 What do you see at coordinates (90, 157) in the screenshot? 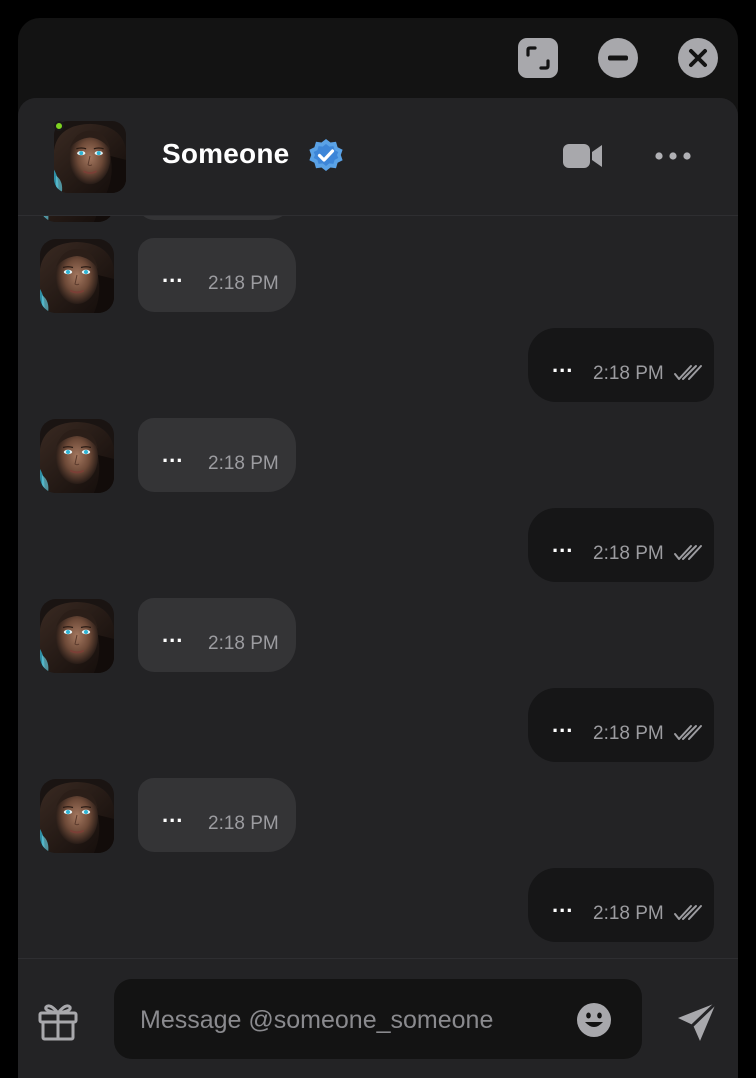
I see `contact-avatar` at bounding box center [90, 157].